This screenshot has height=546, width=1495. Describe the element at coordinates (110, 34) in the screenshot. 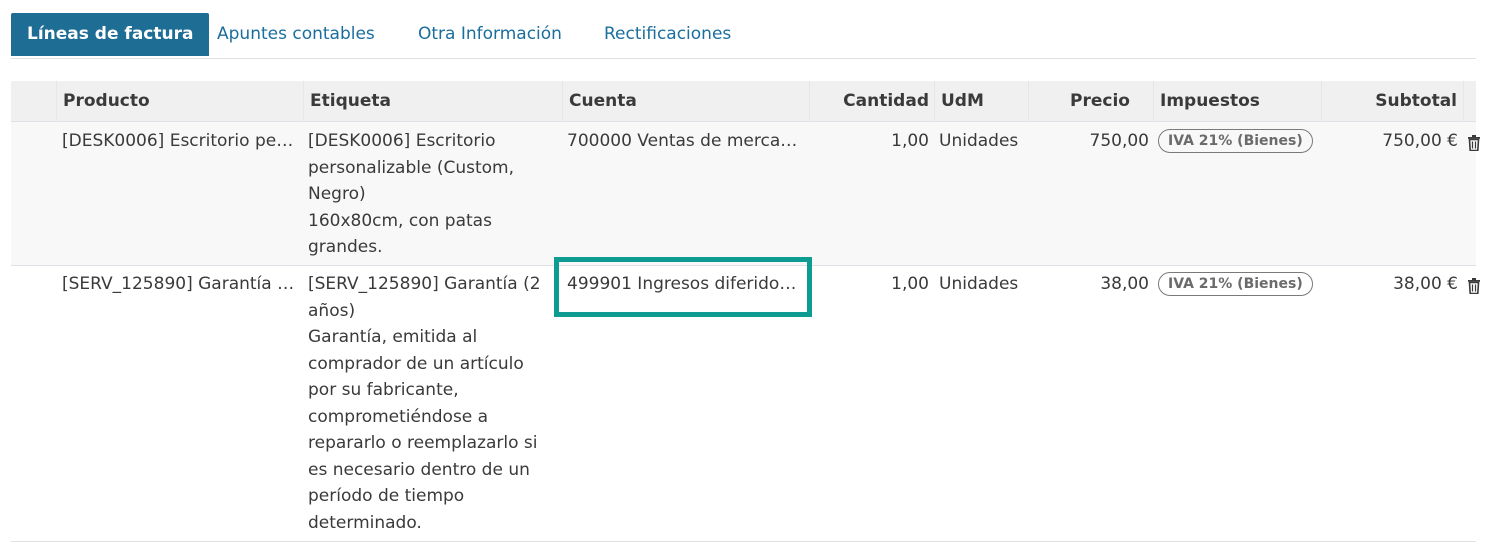

I see `tab-lineas-factura: Líneas de factura` at that location.